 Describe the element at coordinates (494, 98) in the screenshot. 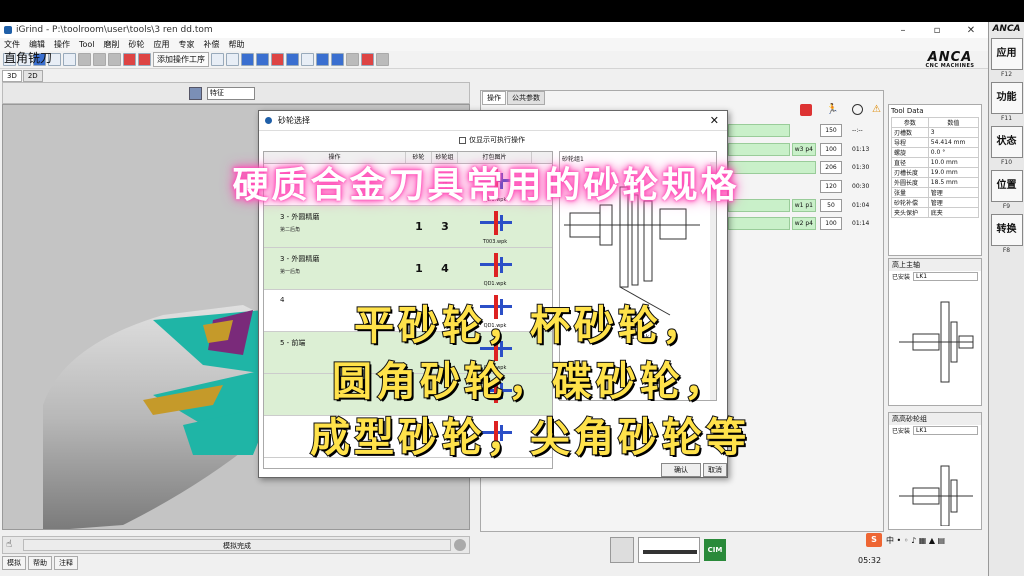

I see `tab-operations: 操作` at that location.